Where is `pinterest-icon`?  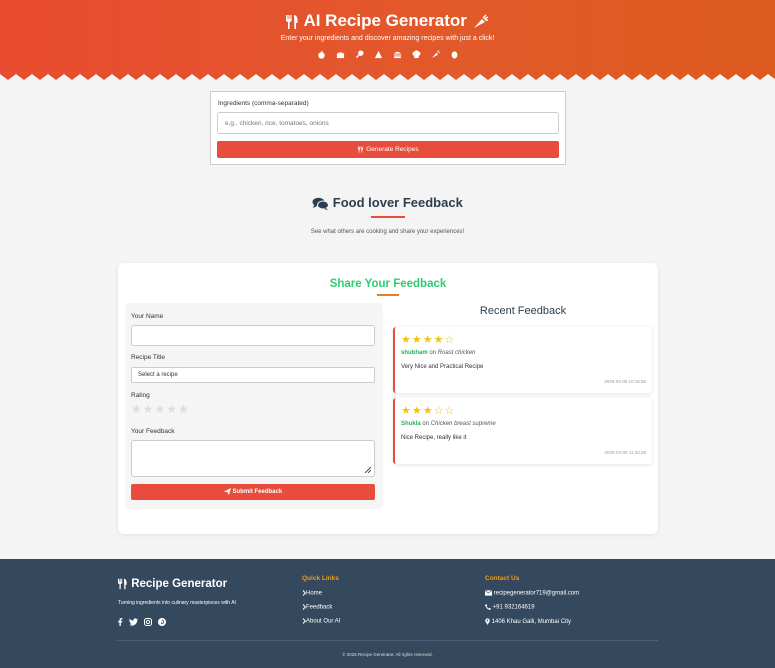
pinterest-icon is located at coordinates (162, 622).